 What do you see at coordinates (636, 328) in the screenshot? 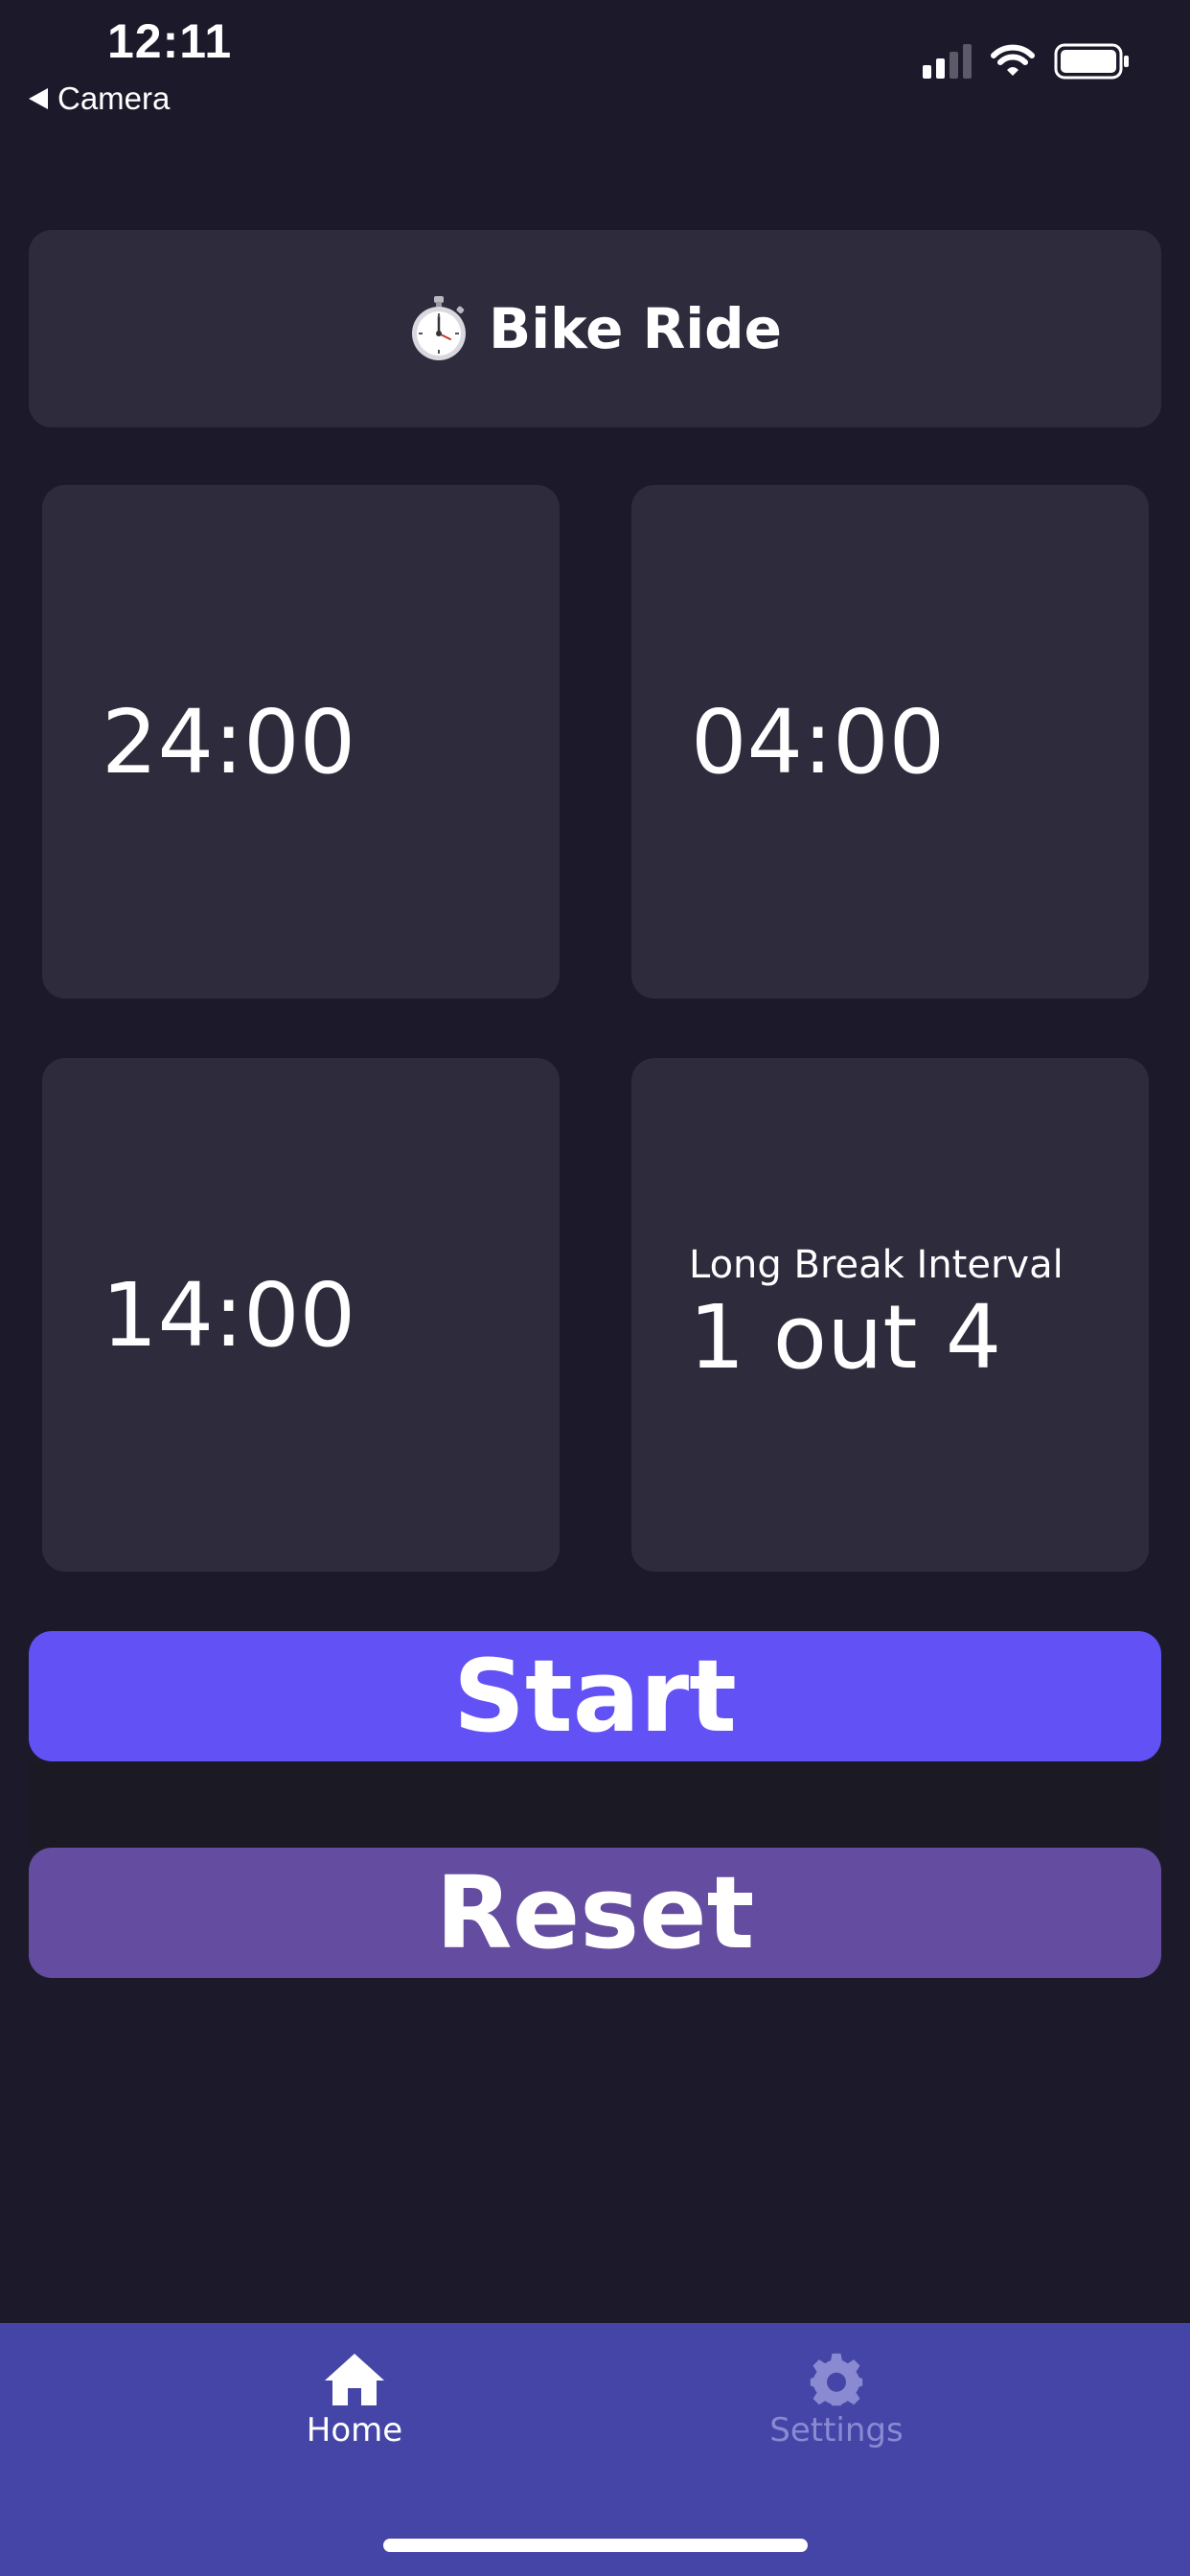
I see `timer-title: Bike Ride` at bounding box center [636, 328].